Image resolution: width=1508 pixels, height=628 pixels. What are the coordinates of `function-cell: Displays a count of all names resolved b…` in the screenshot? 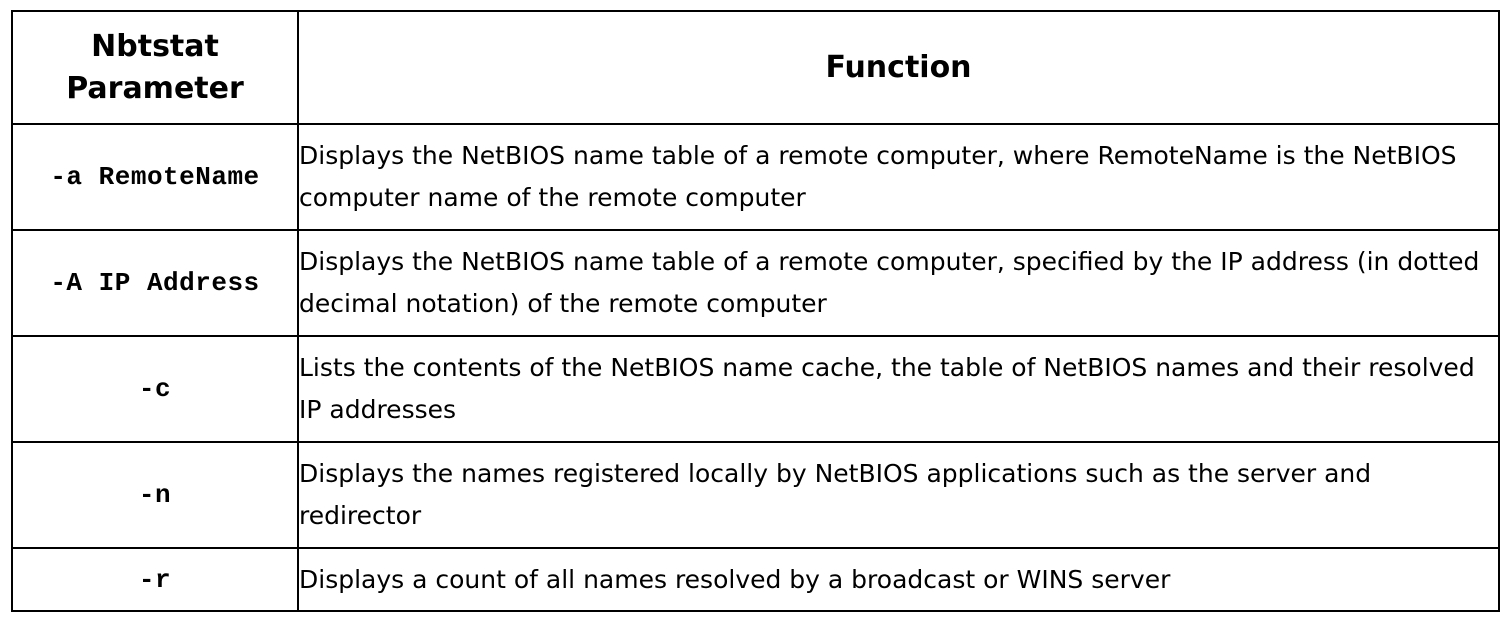 It's located at (898, 579).